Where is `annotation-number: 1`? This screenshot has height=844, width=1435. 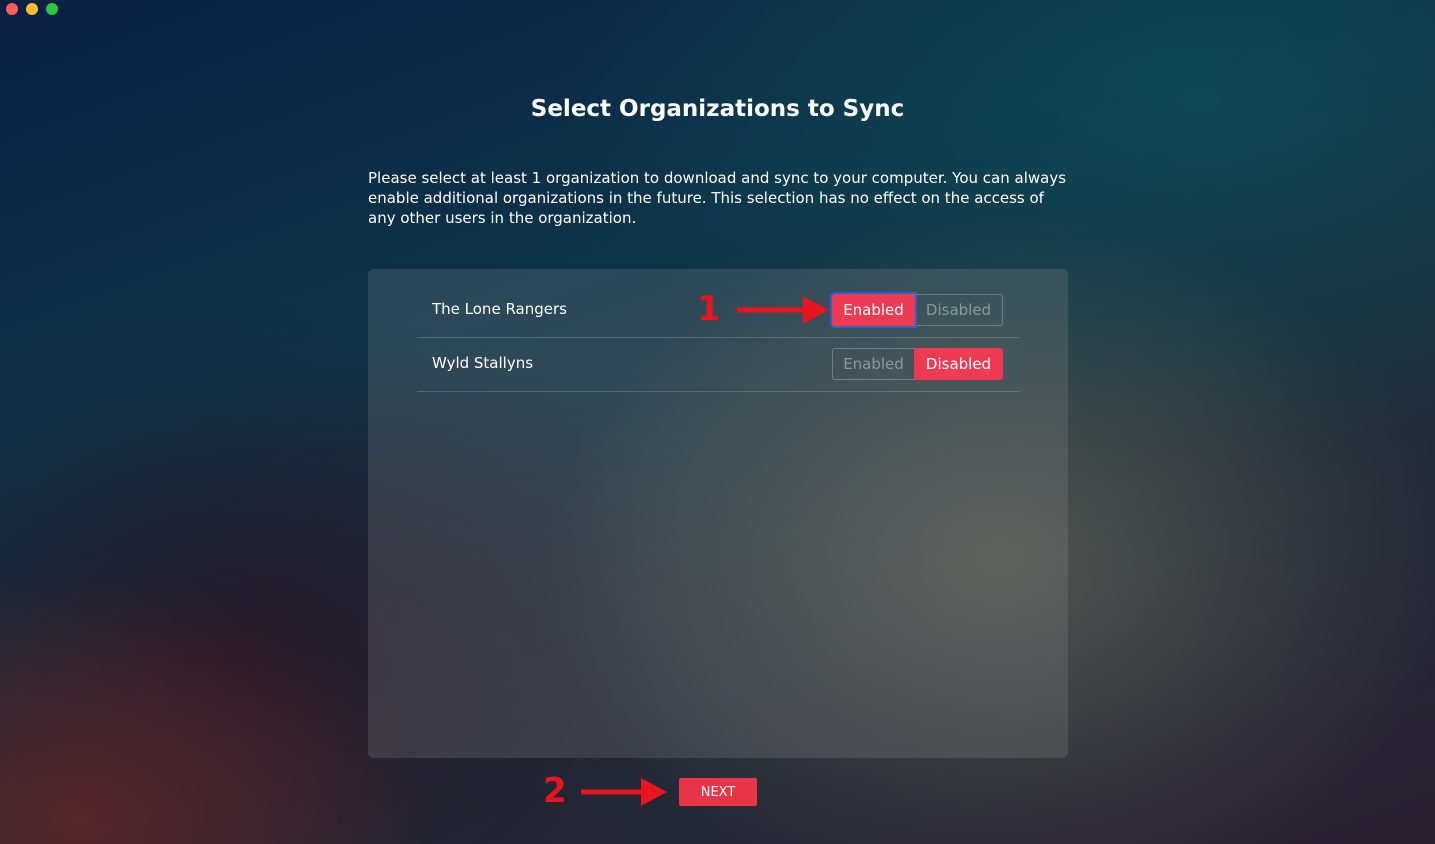
annotation-number: 1 is located at coordinates (709, 309).